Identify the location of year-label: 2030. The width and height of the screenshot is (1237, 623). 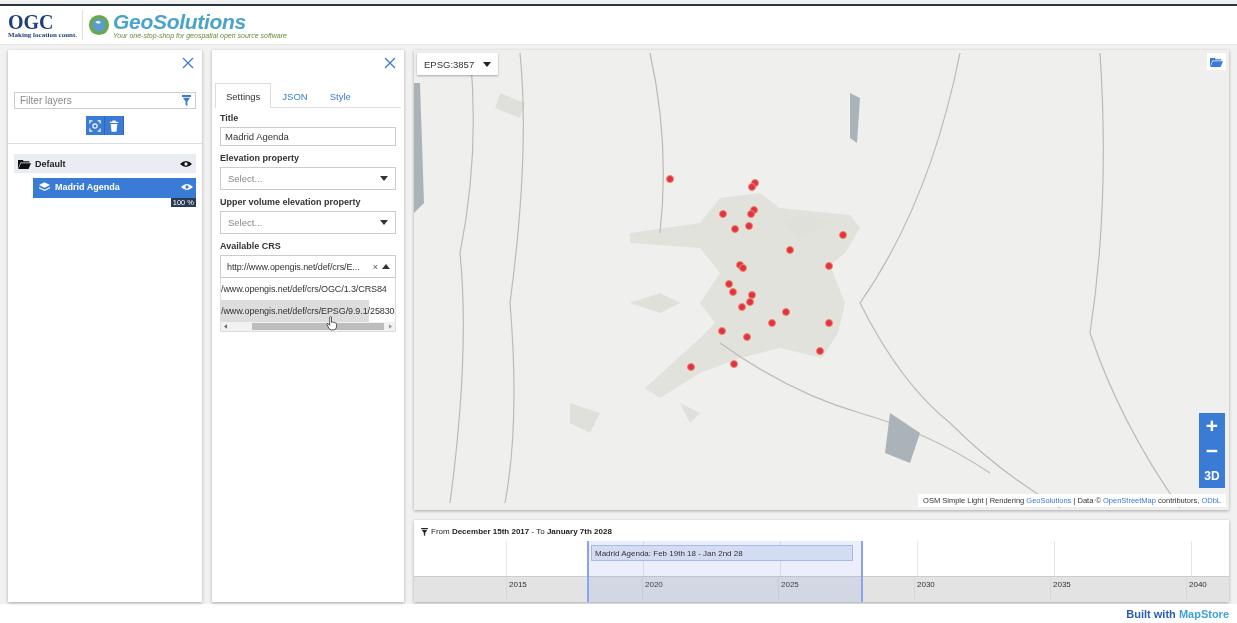
(982, 589).